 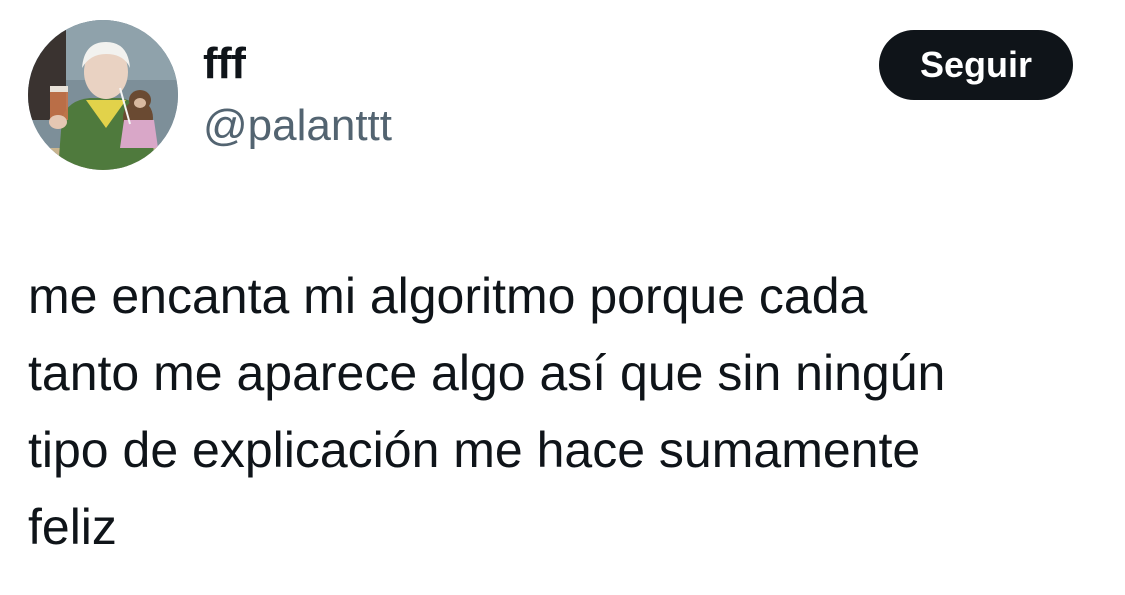 What do you see at coordinates (976, 65) in the screenshot?
I see `follow-button: Seguir` at bounding box center [976, 65].